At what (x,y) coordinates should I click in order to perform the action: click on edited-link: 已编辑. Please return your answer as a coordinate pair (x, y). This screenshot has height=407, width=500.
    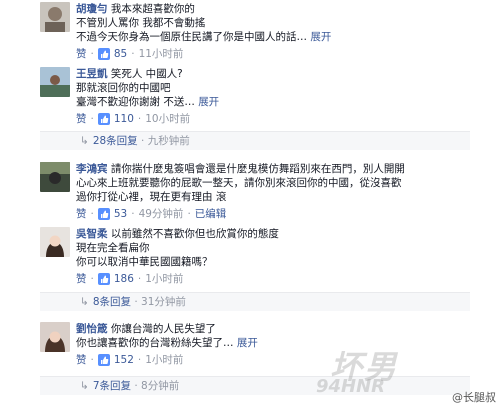
    Looking at the image, I should click on (211, 214).